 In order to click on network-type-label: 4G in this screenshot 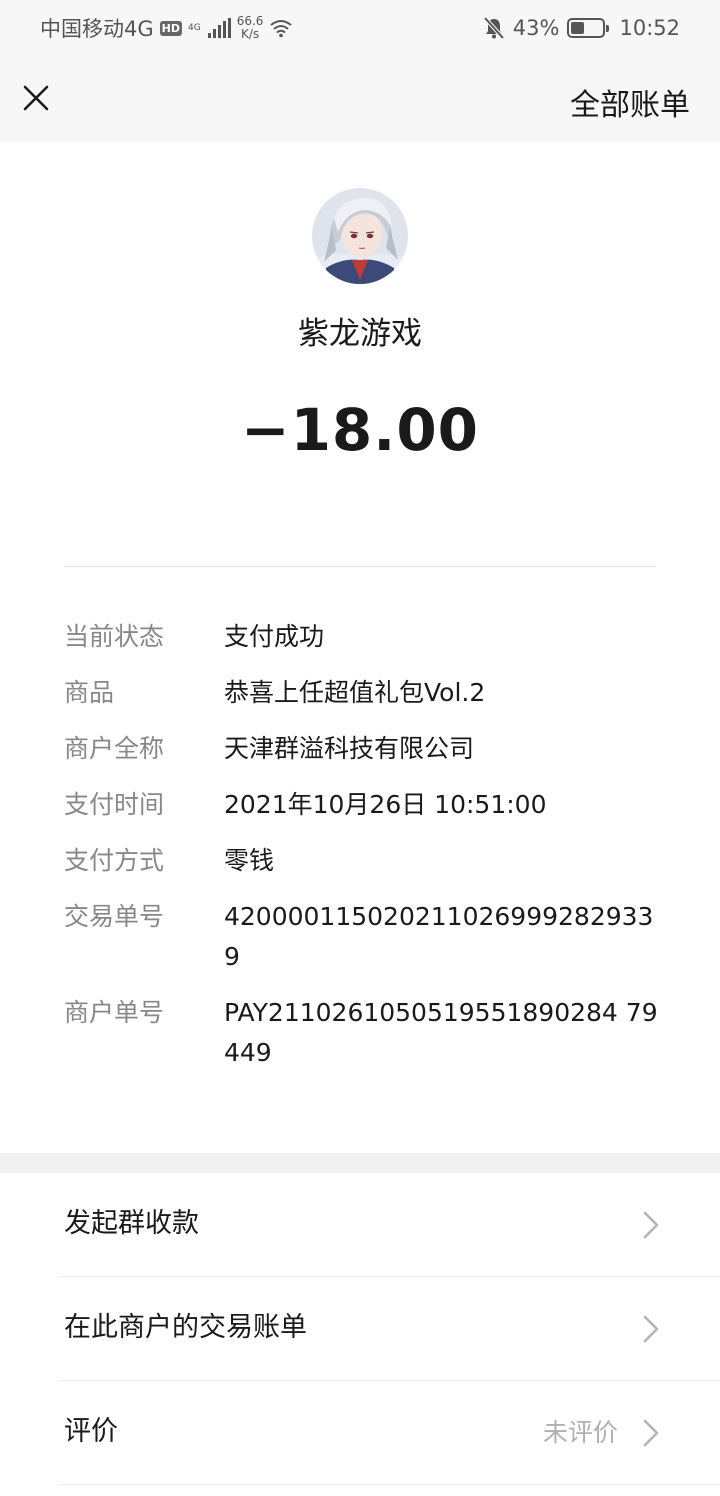, I will do `click(194, 27)`.